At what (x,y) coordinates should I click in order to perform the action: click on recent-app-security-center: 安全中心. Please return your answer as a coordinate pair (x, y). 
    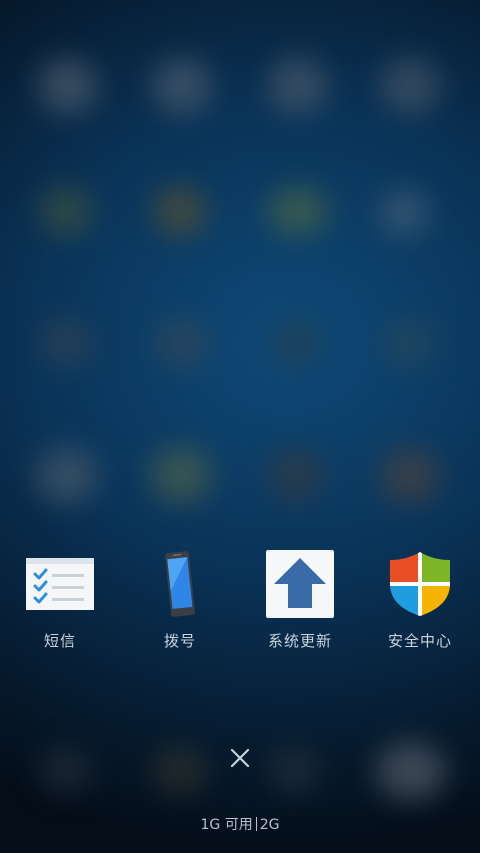
    Looking at the image, I should click on (420, 608).